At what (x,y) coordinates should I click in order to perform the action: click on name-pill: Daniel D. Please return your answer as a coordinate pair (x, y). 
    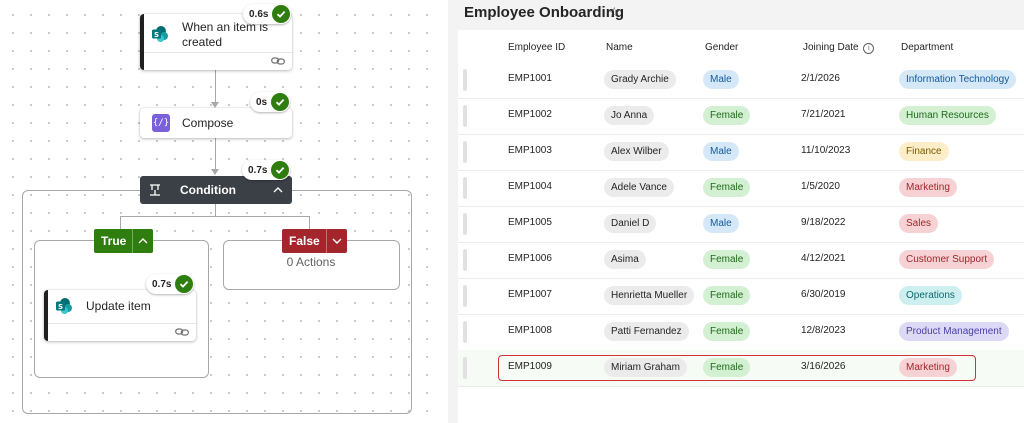
    Looking at the image, I should click on (630, 223).